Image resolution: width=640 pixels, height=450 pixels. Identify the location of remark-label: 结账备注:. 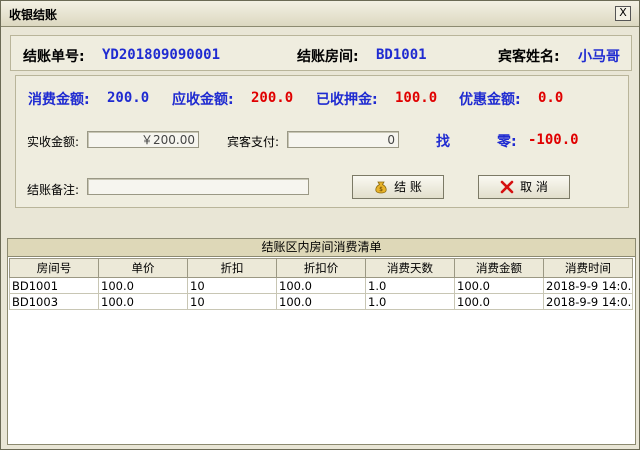
(53, 190).